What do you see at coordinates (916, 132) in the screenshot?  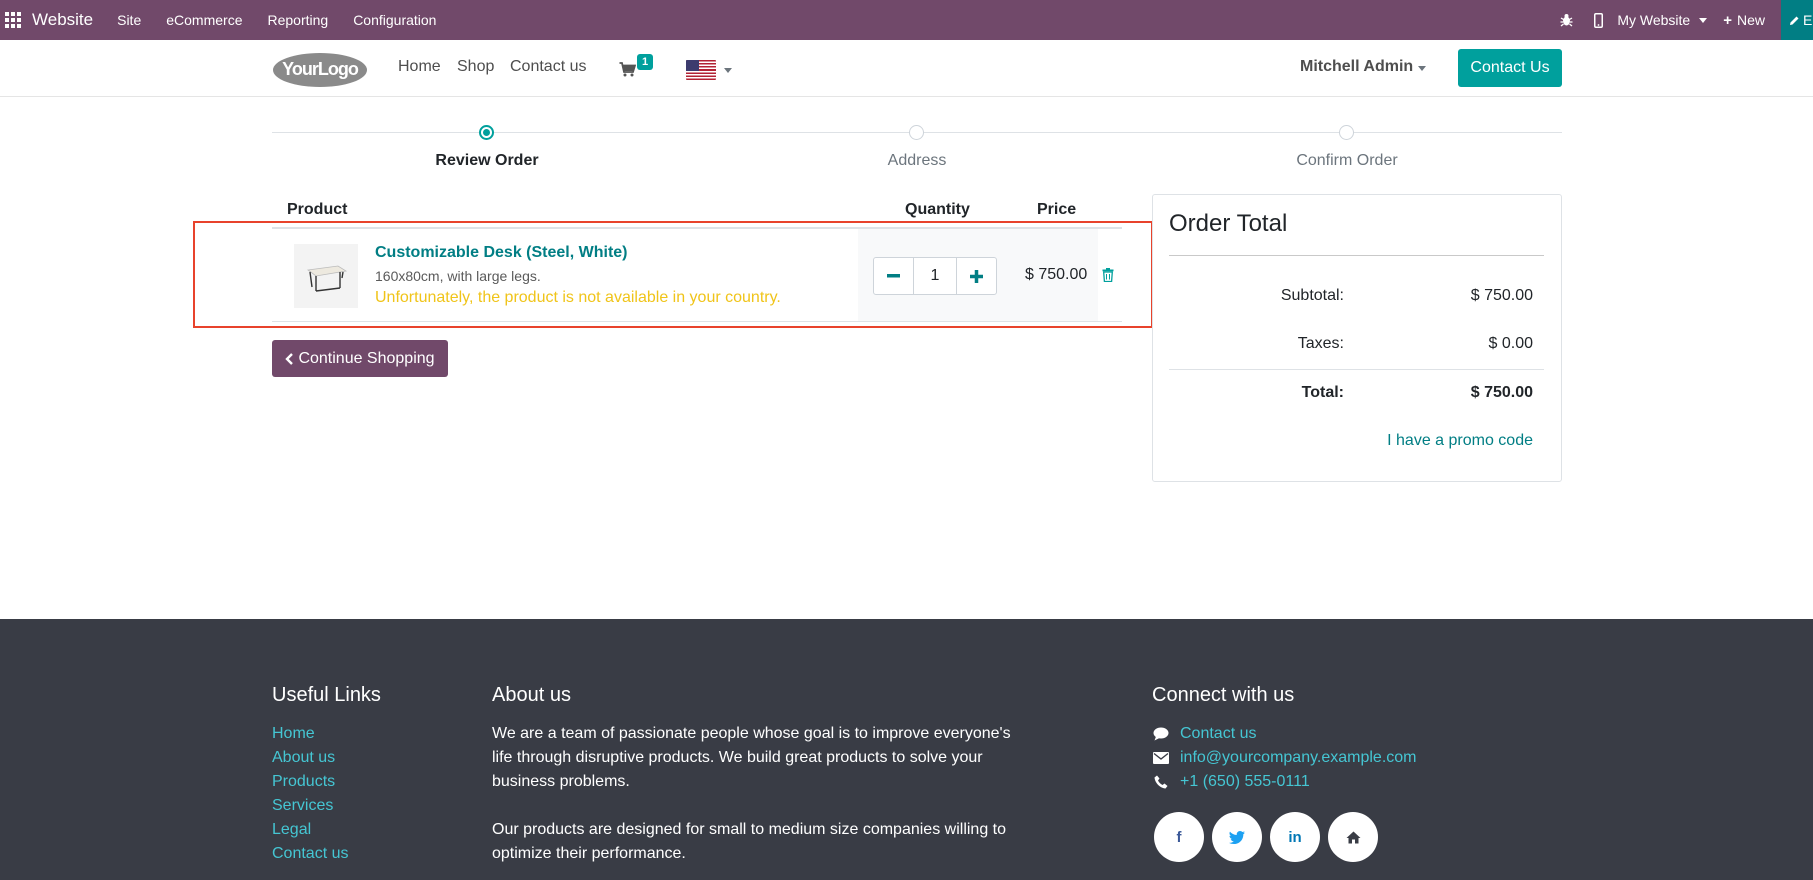 I see `step-address-dot` at bounding box center [916, 132].